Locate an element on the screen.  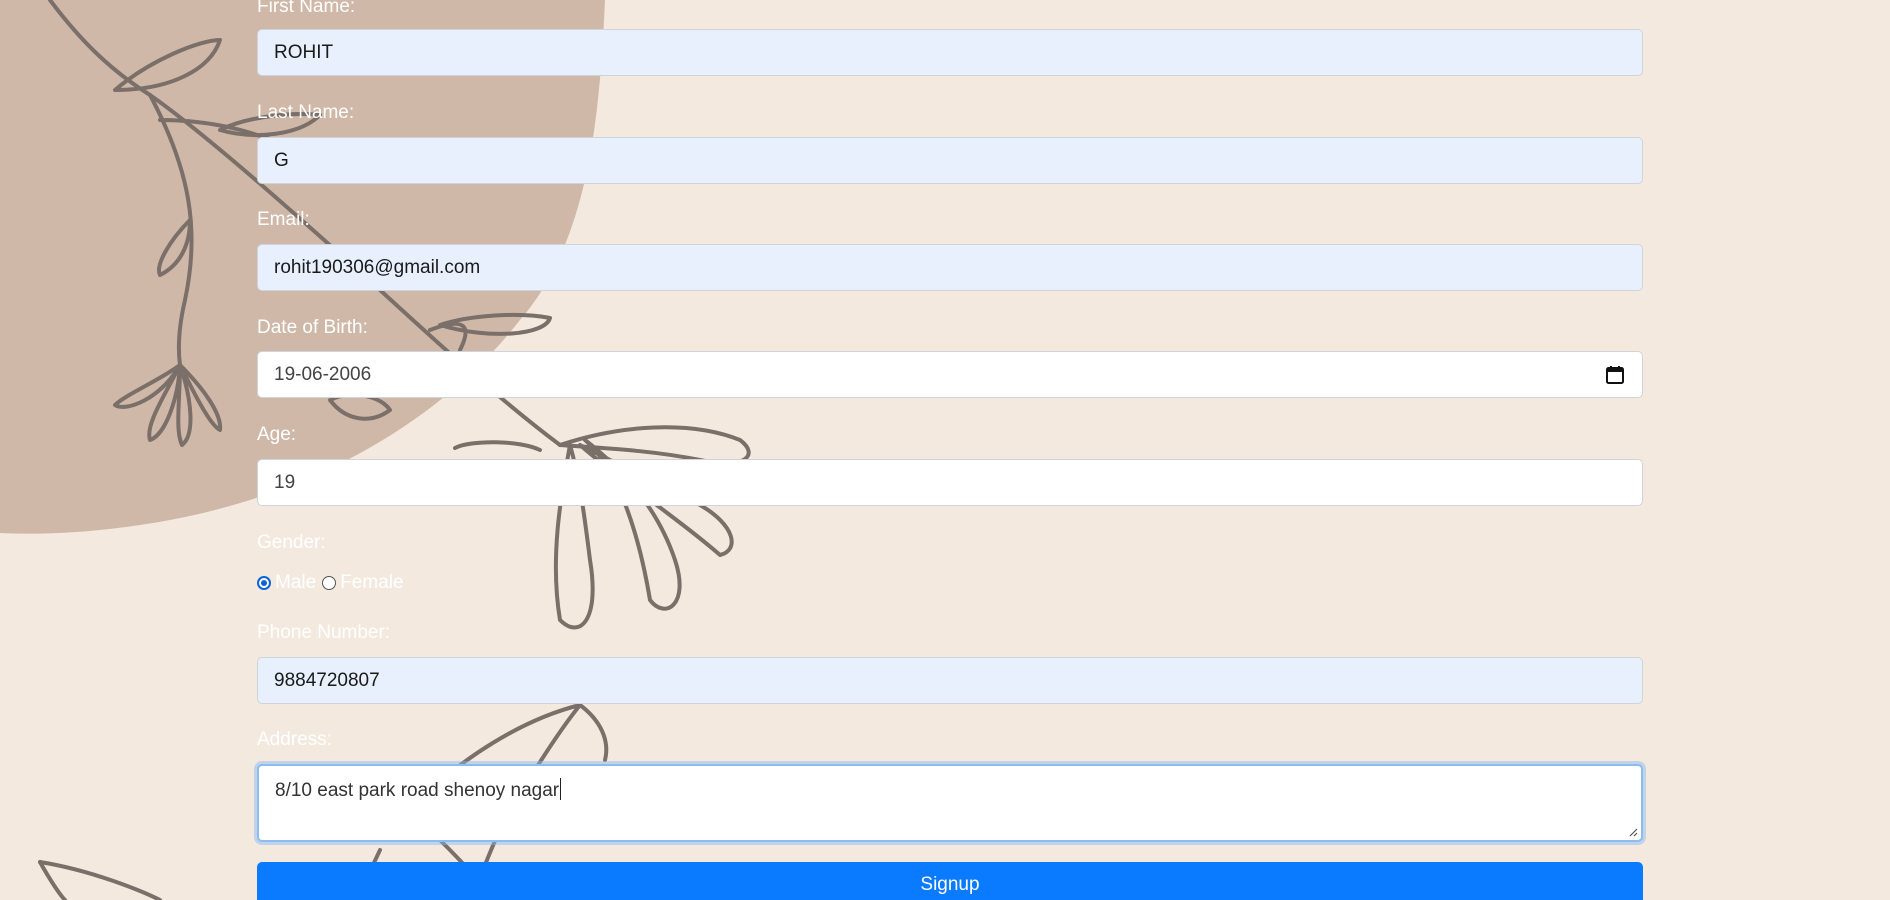
calendar-icon is located at coordinates (1615, 375).